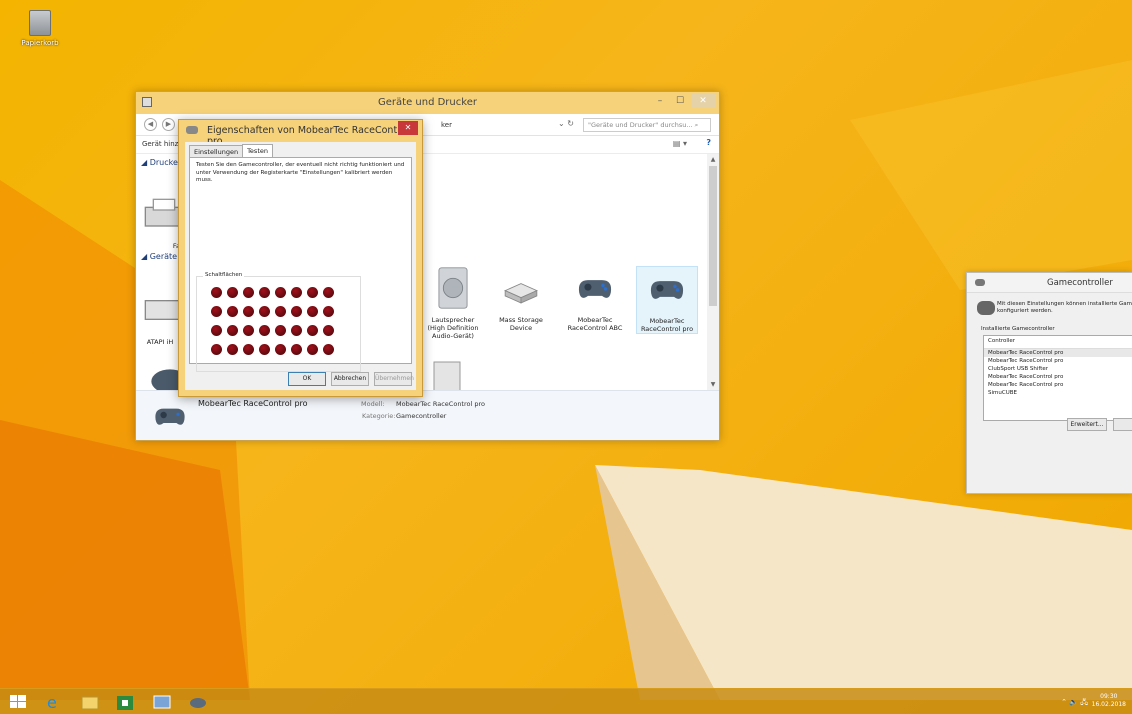 The image size is (1132, 714). I want to click on speaker-icon, so click(453, 288).